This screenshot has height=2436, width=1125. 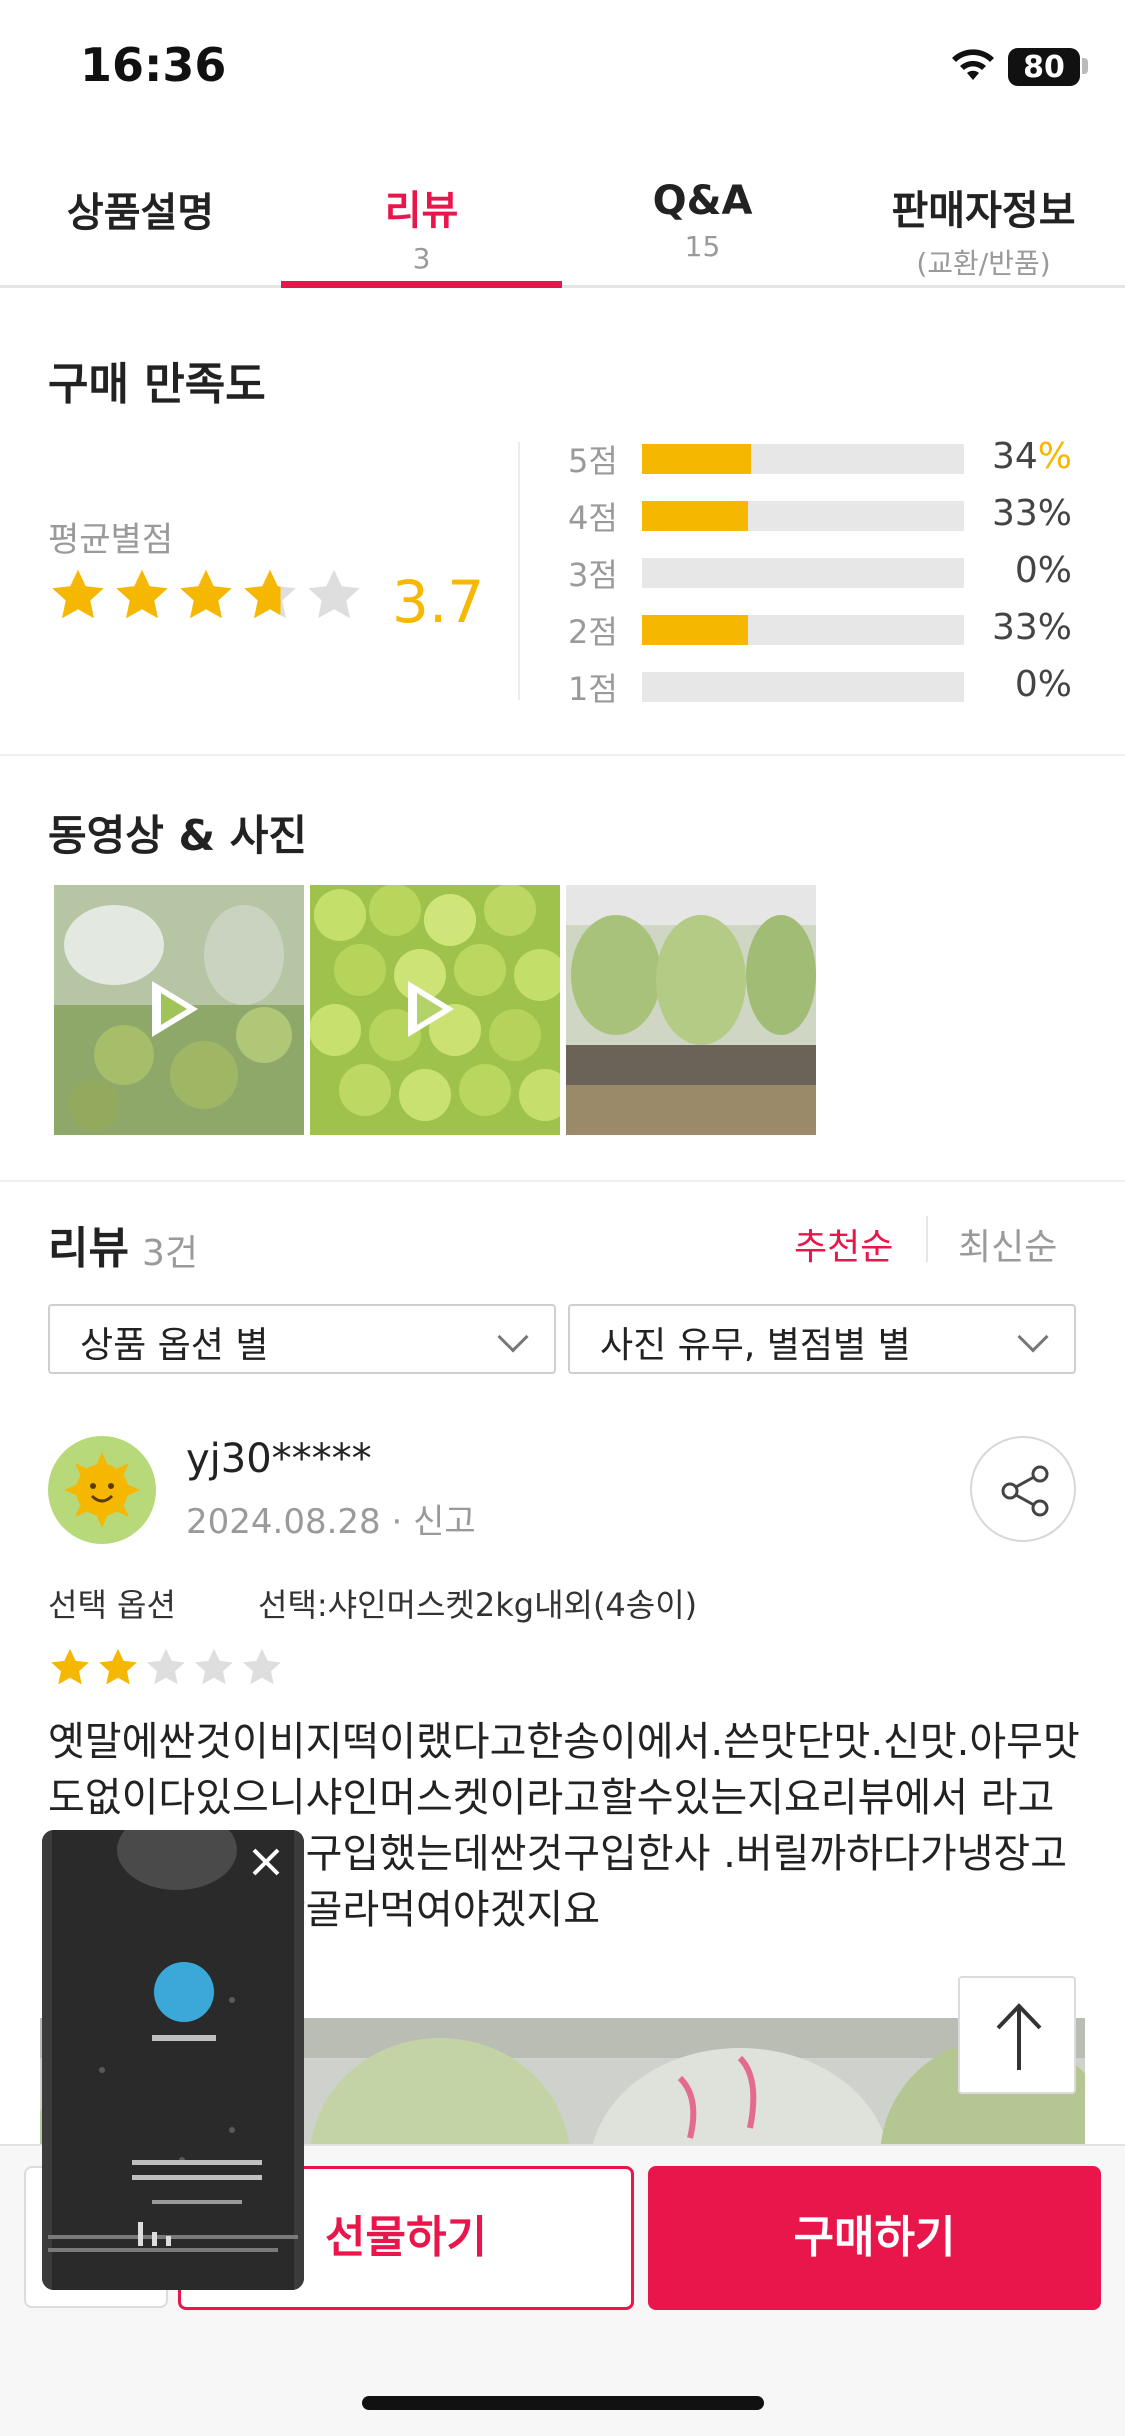 I want to click on rating-row-4: 4점 33%, so click(x=828, y=515).